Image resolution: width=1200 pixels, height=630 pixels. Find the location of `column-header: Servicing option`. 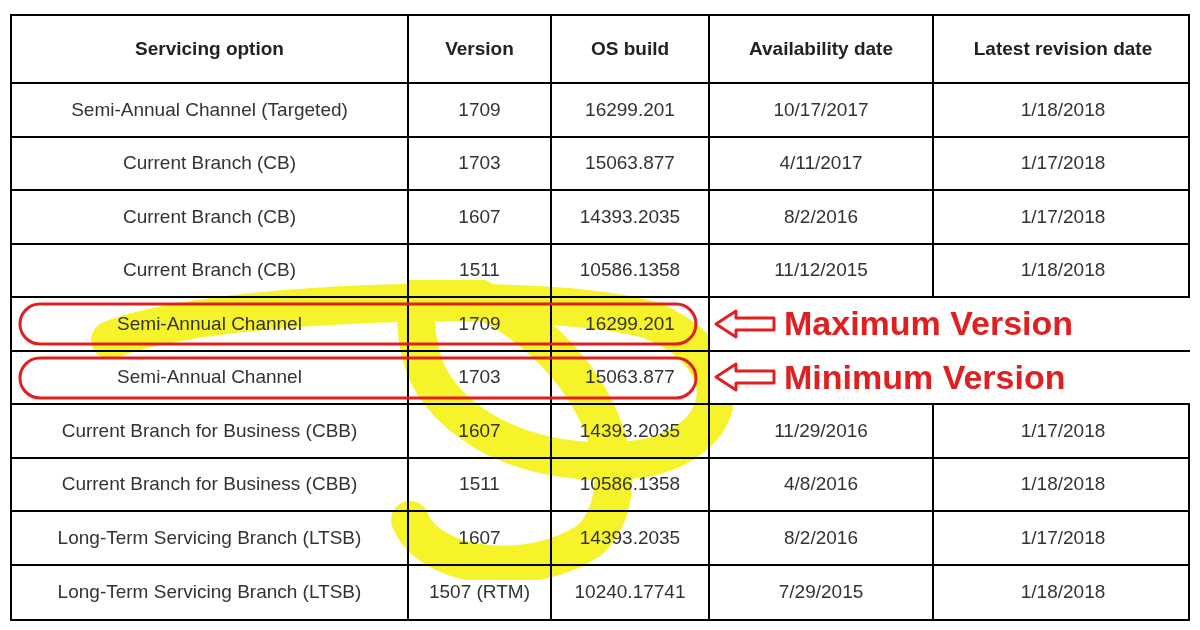

column-header: Servicing option is located at coordinates (209, 48).